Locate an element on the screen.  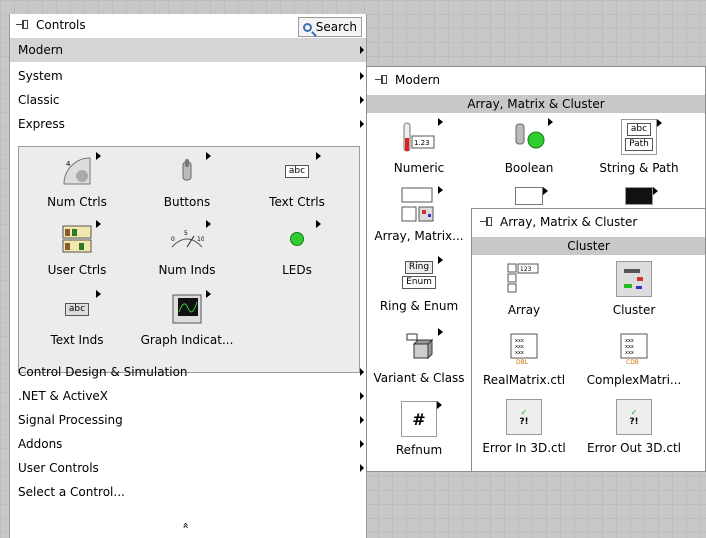
modern-item-label: Variant & Class is located at coordinates (419, 378).